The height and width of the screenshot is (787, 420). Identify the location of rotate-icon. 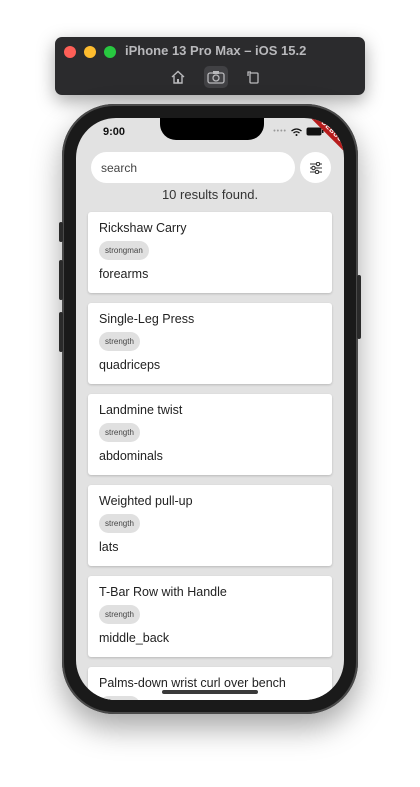
(253, 77).